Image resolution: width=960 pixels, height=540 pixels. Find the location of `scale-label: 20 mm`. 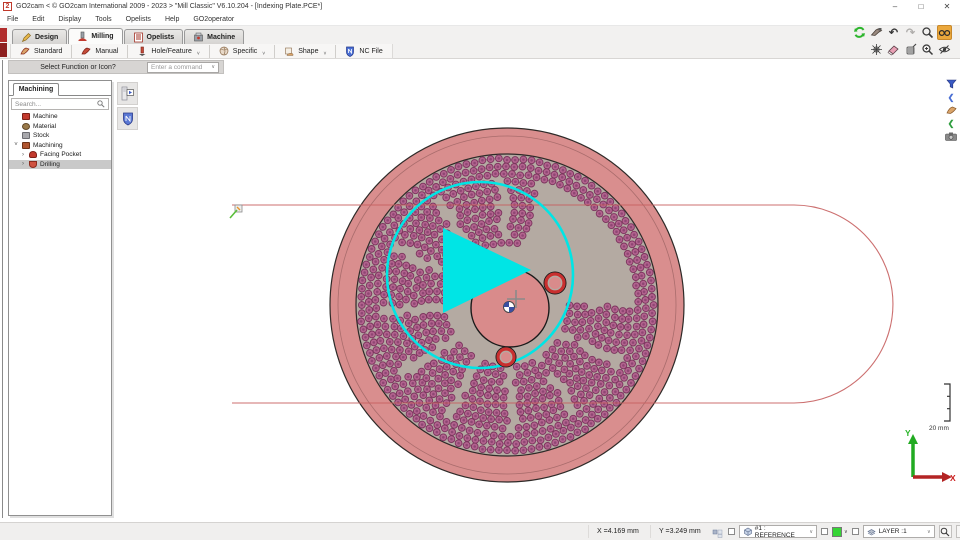

scale-label: 20 mm is located at coordinates (939, 428).